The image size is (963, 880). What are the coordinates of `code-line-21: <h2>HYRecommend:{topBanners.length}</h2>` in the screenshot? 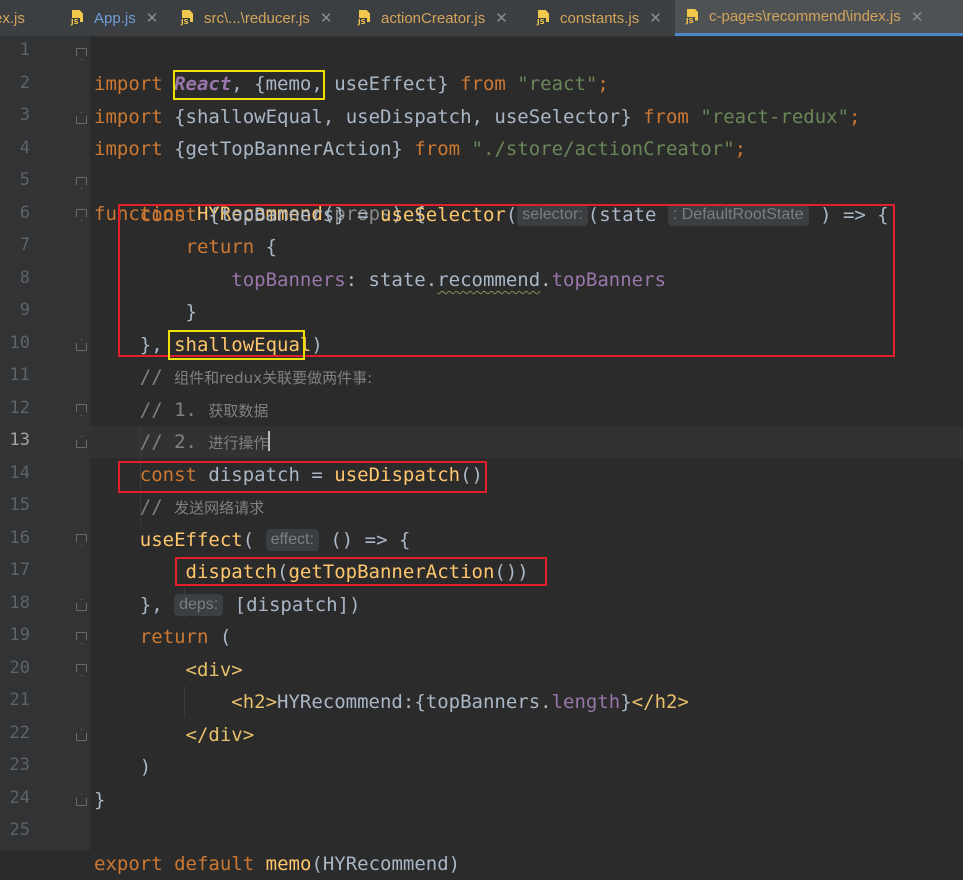 It's located at (391, 702).